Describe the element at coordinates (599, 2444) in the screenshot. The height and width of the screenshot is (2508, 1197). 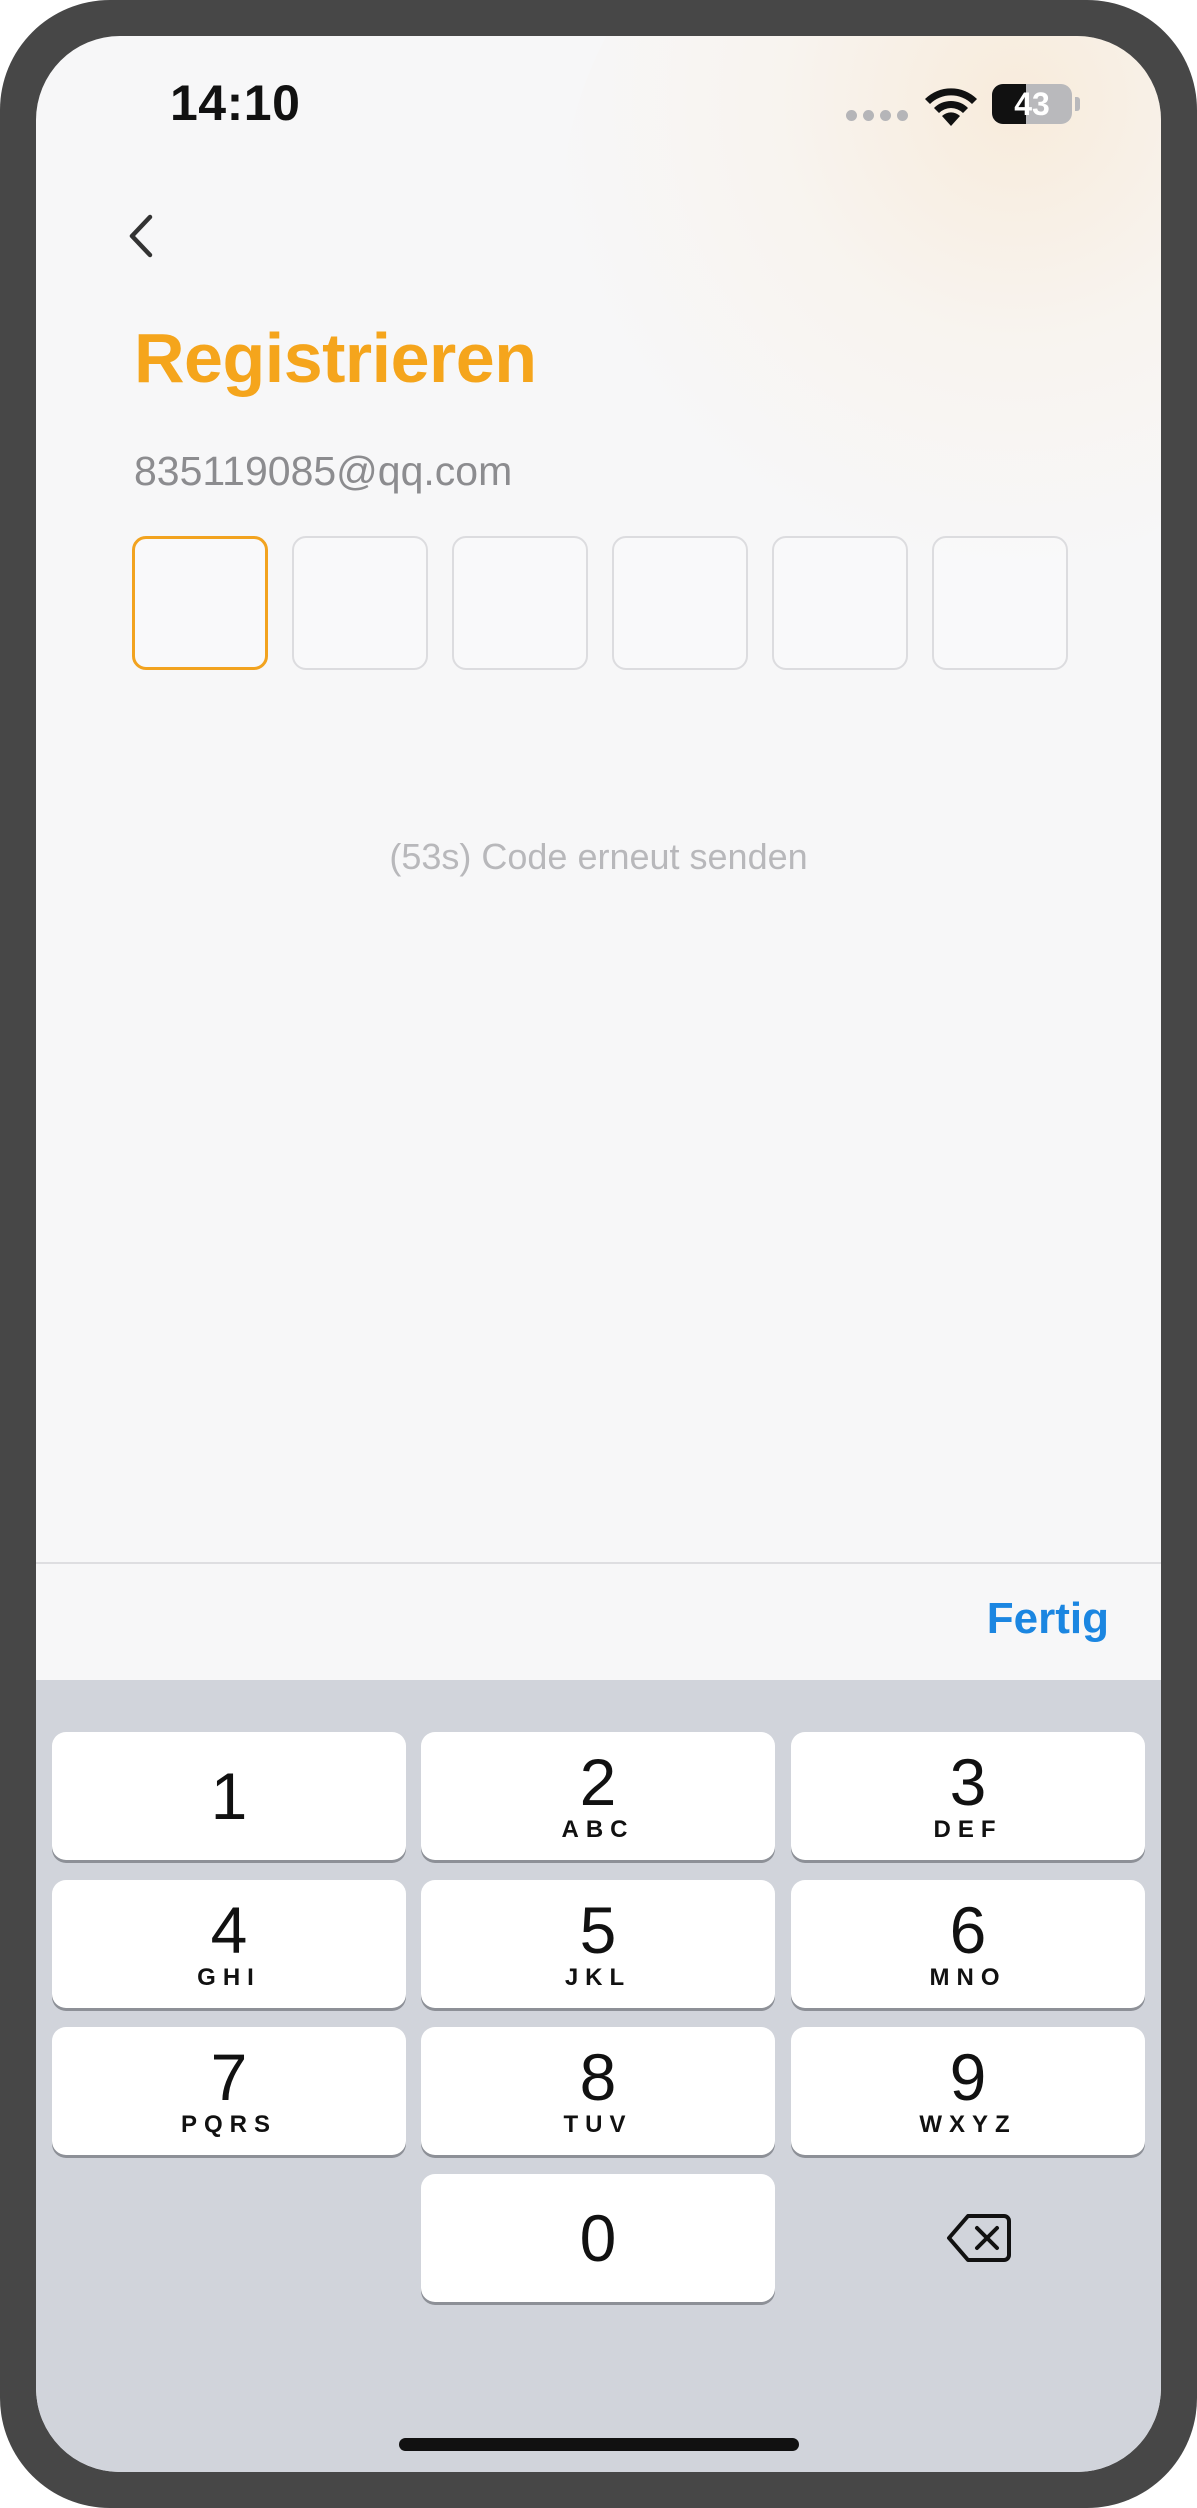
I see `home-indicator` at that location.